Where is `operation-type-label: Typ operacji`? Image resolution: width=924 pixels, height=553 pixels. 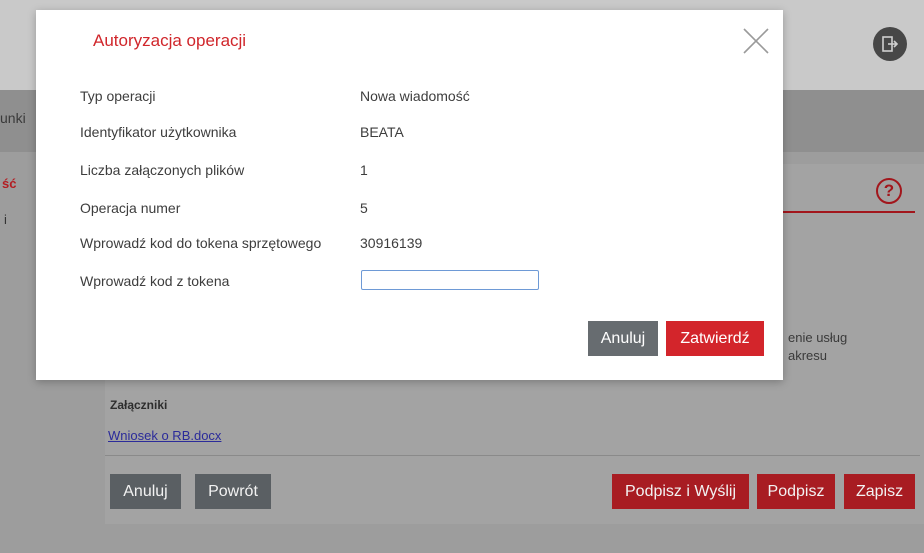 operation-type-label: Typ operacji is located at coordinates (118, 96).